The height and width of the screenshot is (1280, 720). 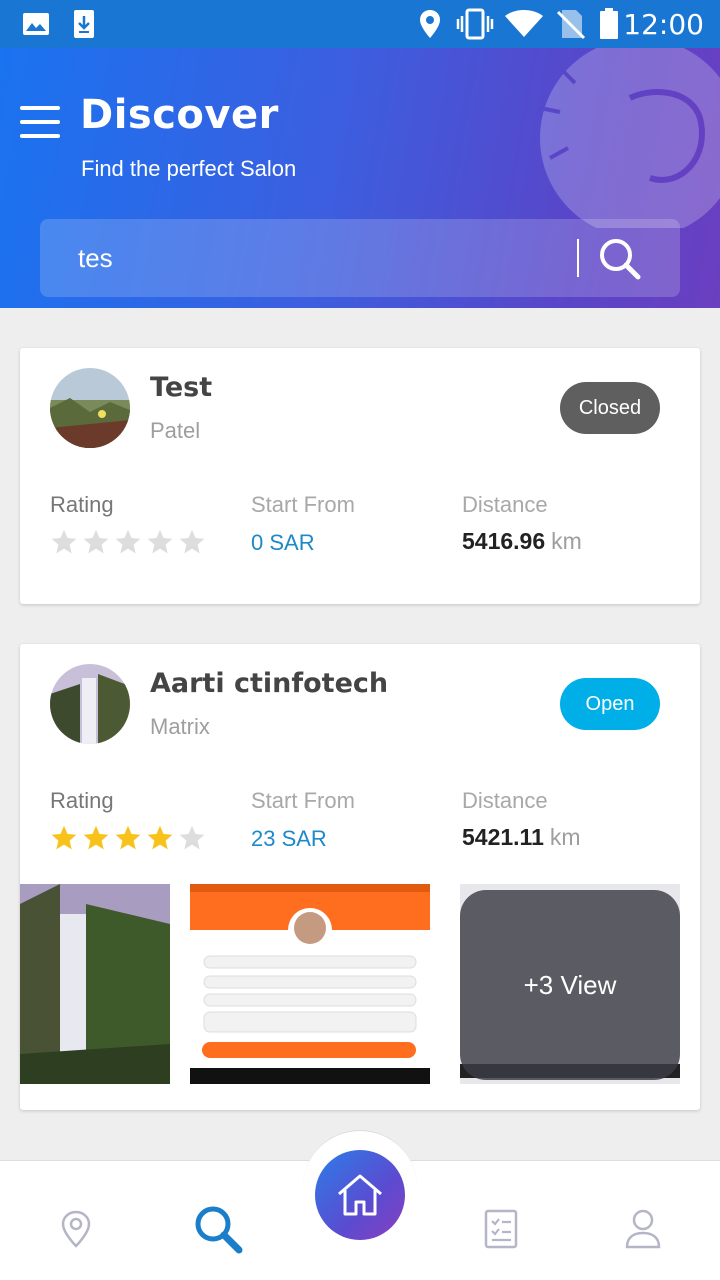 I want to click on profile-icon, so click(x=643, y=1229).